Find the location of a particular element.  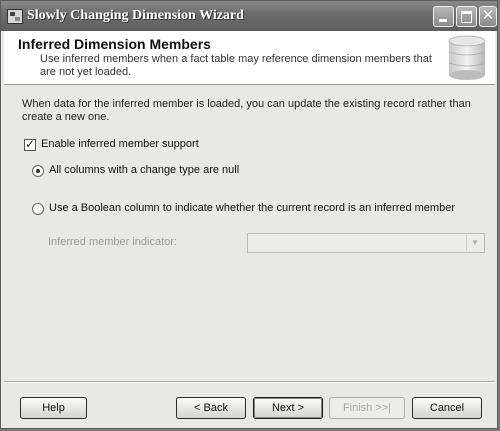

radio-columns-null is located at coordinates (38, 171).